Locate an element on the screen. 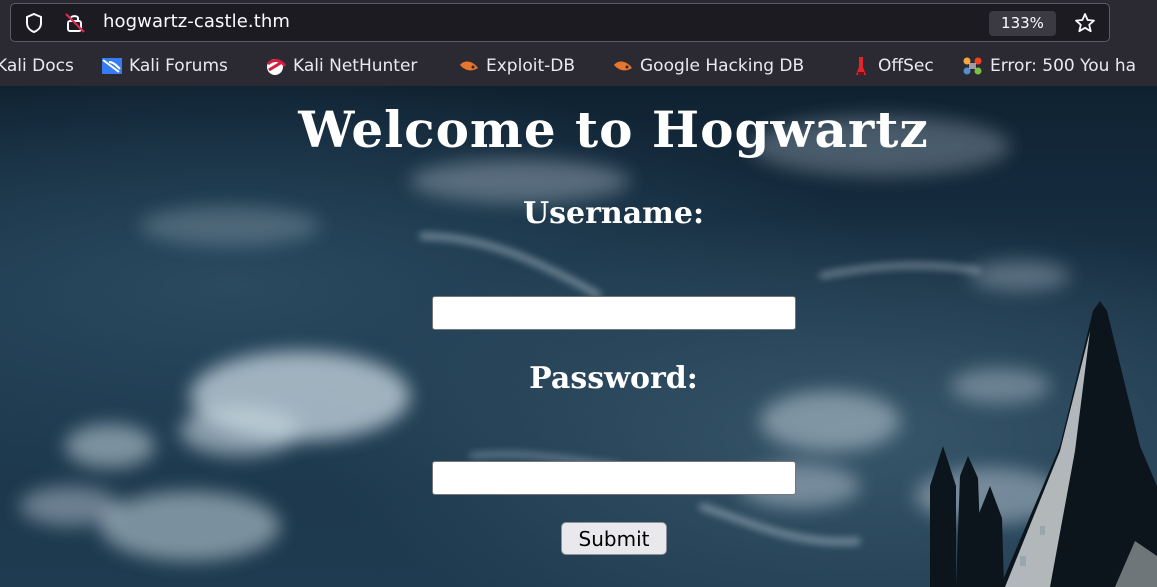 The image size is (1157, 587). bookmark-label: OffSec is located at coordinates (906, 66).